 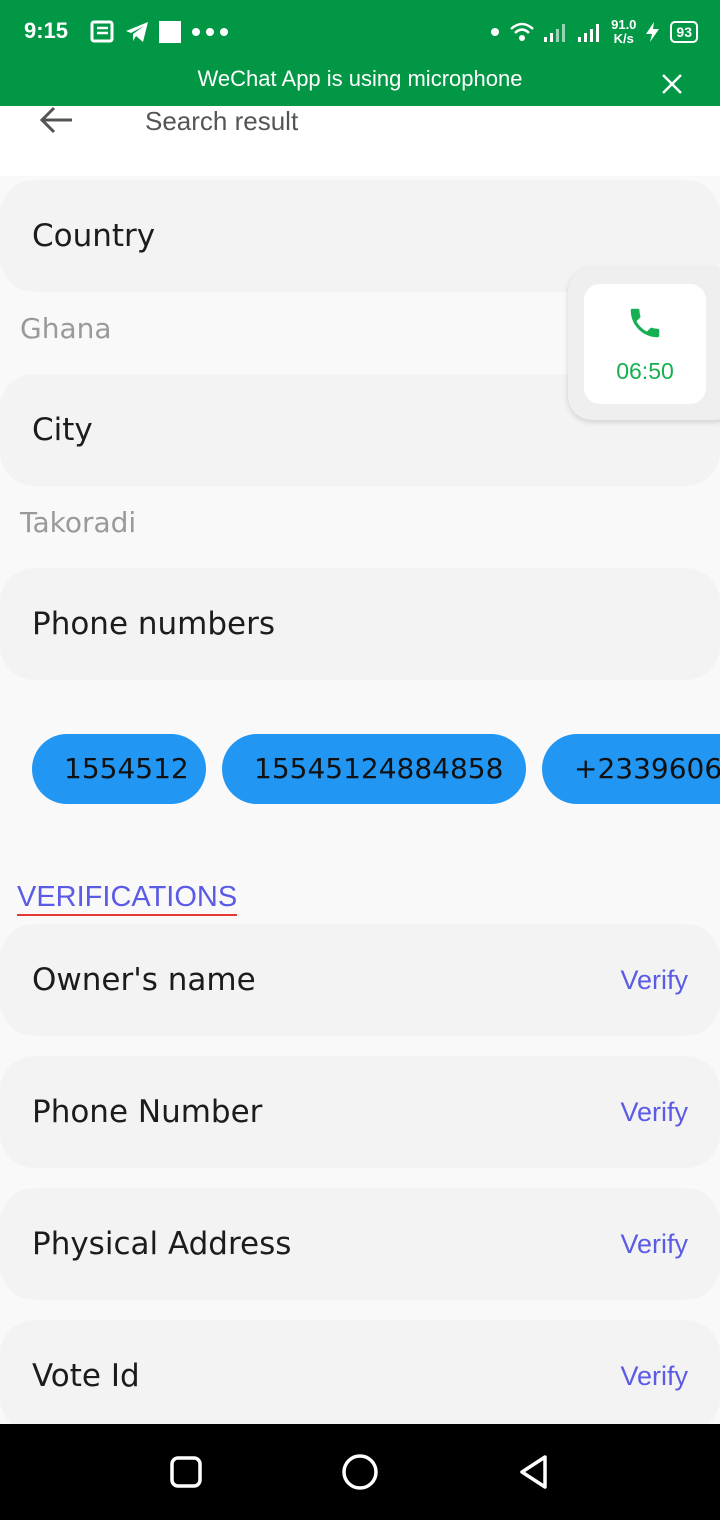 What do you see at coordinates (653, 32) in the screenshot?
I see `charging-icon` at bounding box center [653, 32].